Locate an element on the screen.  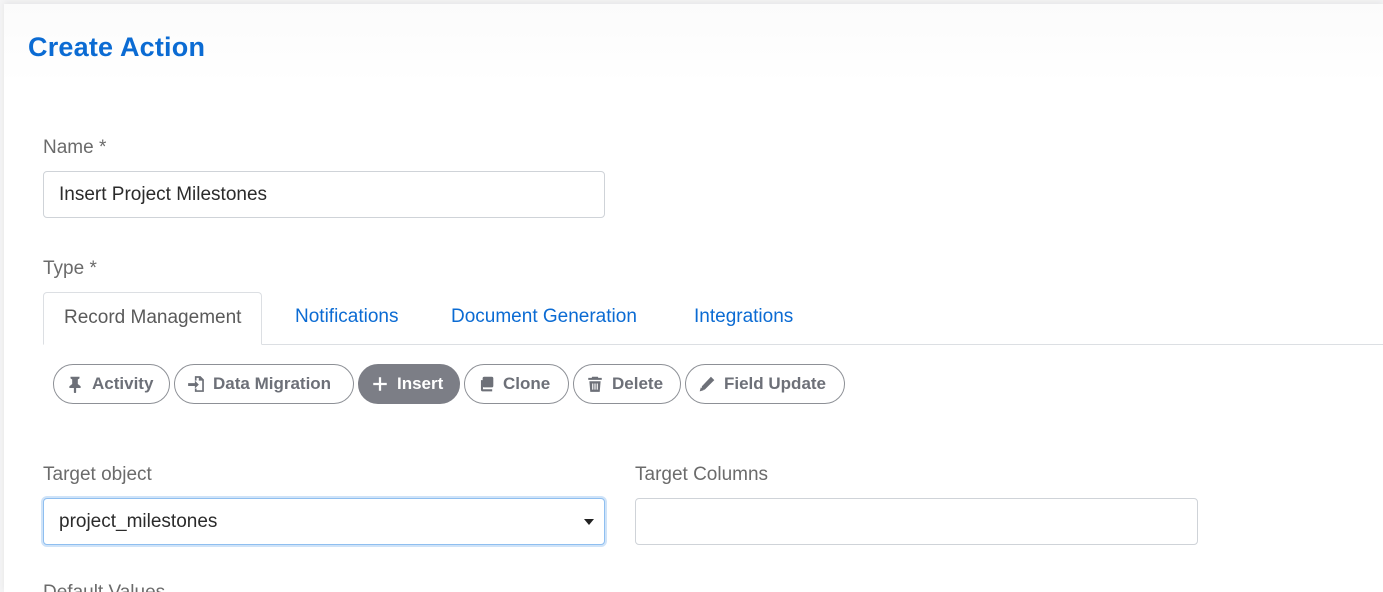
tab-integrations: Integrations is located at coordinates (743, 318).